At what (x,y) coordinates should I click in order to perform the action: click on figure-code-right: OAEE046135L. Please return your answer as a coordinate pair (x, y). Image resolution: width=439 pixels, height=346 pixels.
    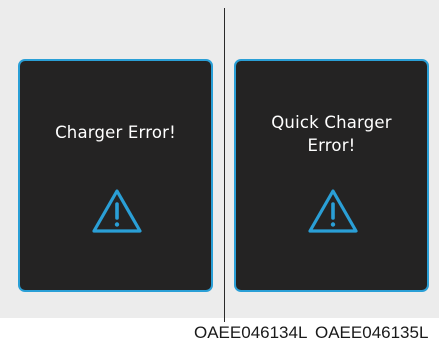
    Looking at the image, I should click on (372, 332).